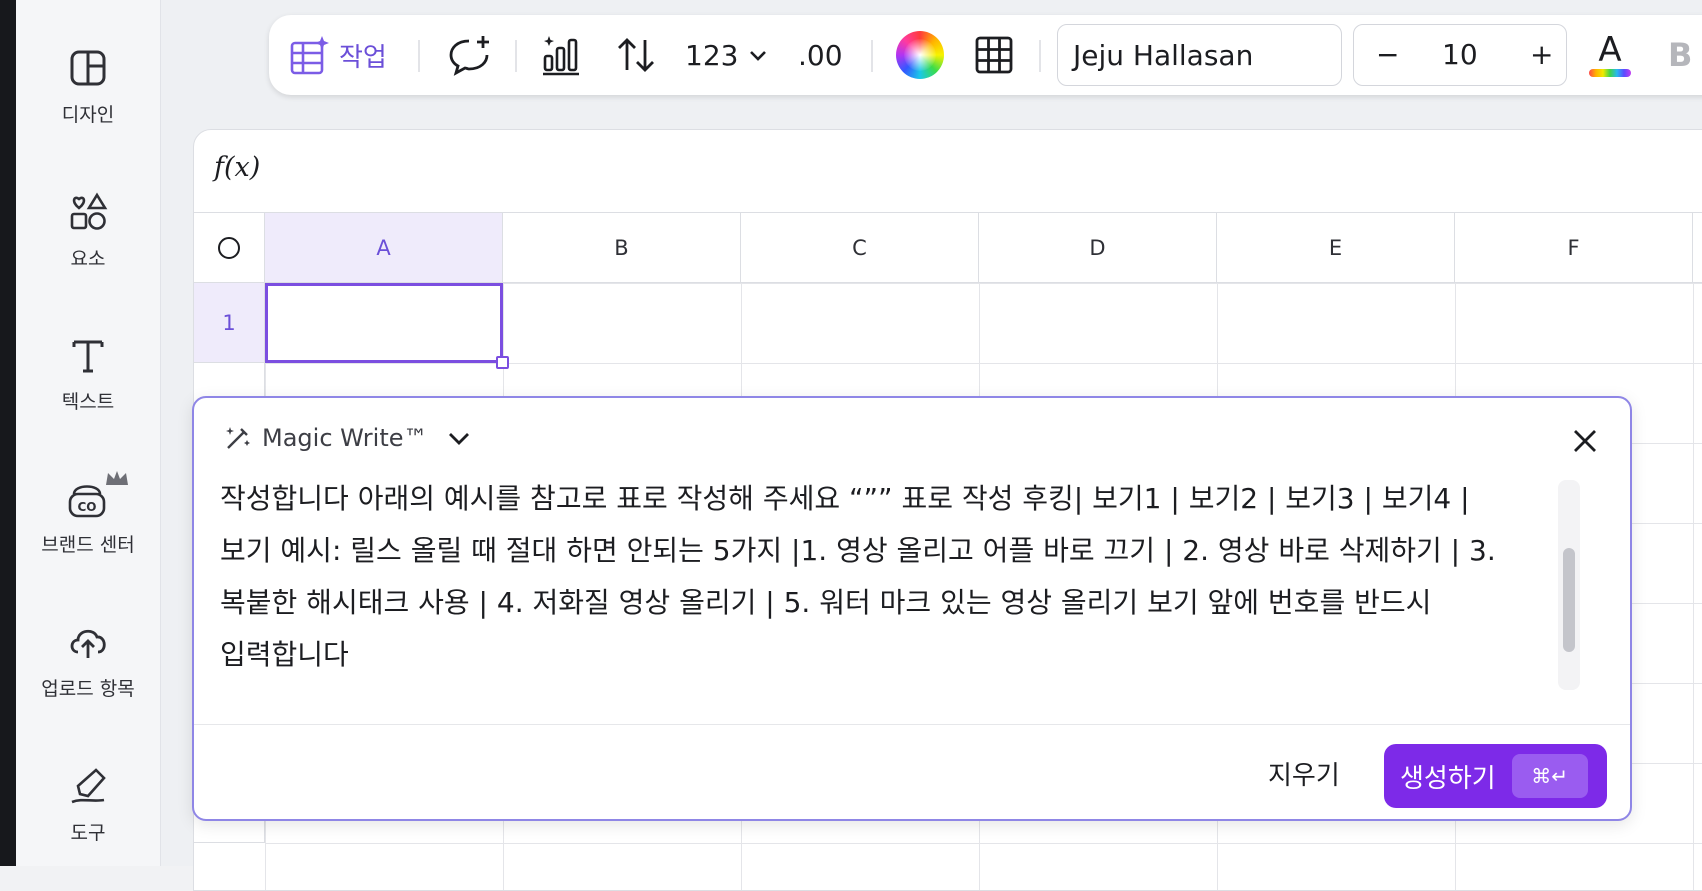 This screenshot has height=891, width=1702. I want to click on text-color-button: A, so click(1610, 55).